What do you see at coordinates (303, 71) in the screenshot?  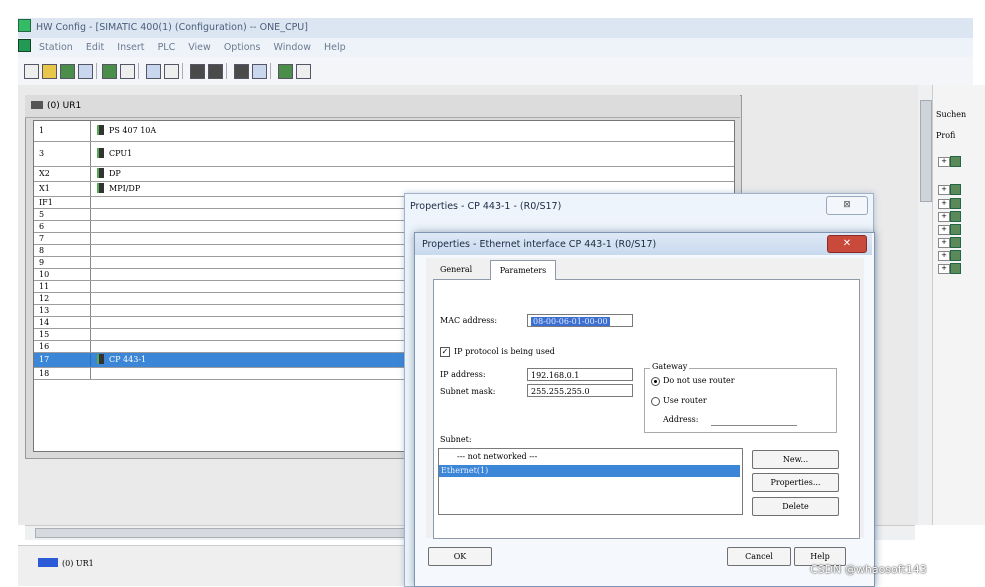 I see `context-help-icon` at bounding box center [303, 71].